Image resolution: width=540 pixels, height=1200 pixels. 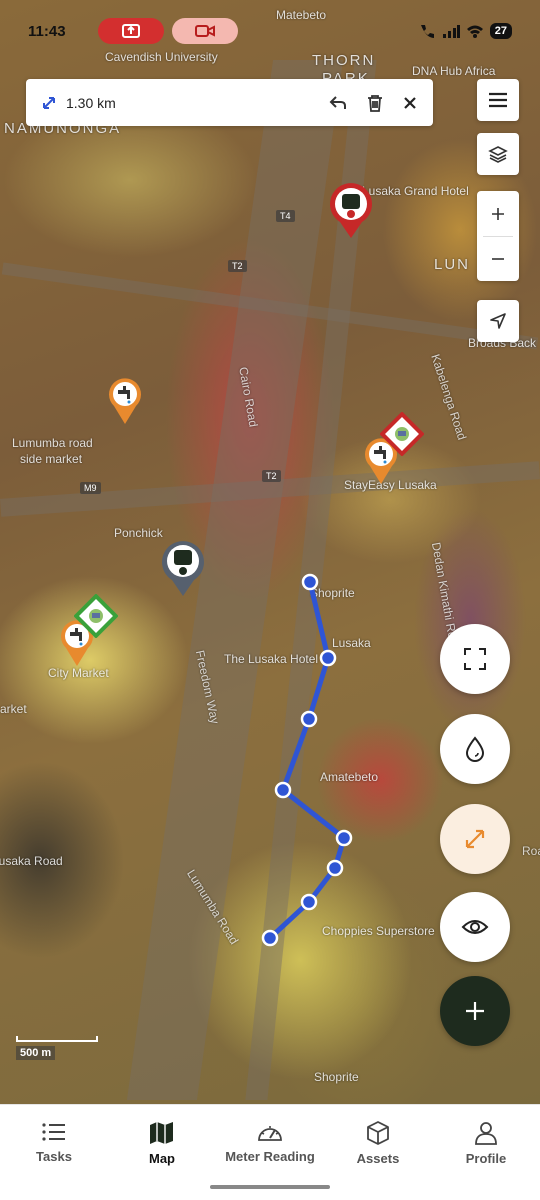 I want to click on asset-marker-green, so click(x=96, y=618).